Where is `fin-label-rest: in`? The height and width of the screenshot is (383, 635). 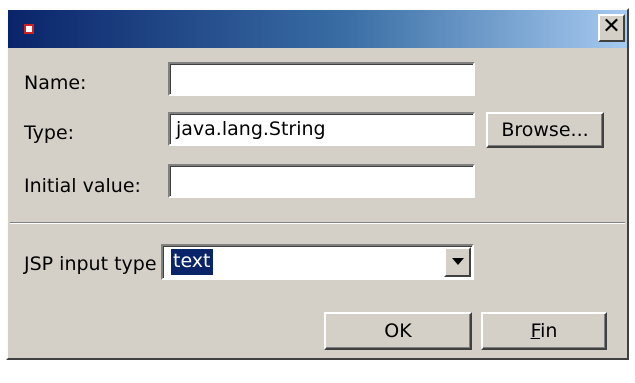 fin-label-rest: in is located at coordinates (549, 331).